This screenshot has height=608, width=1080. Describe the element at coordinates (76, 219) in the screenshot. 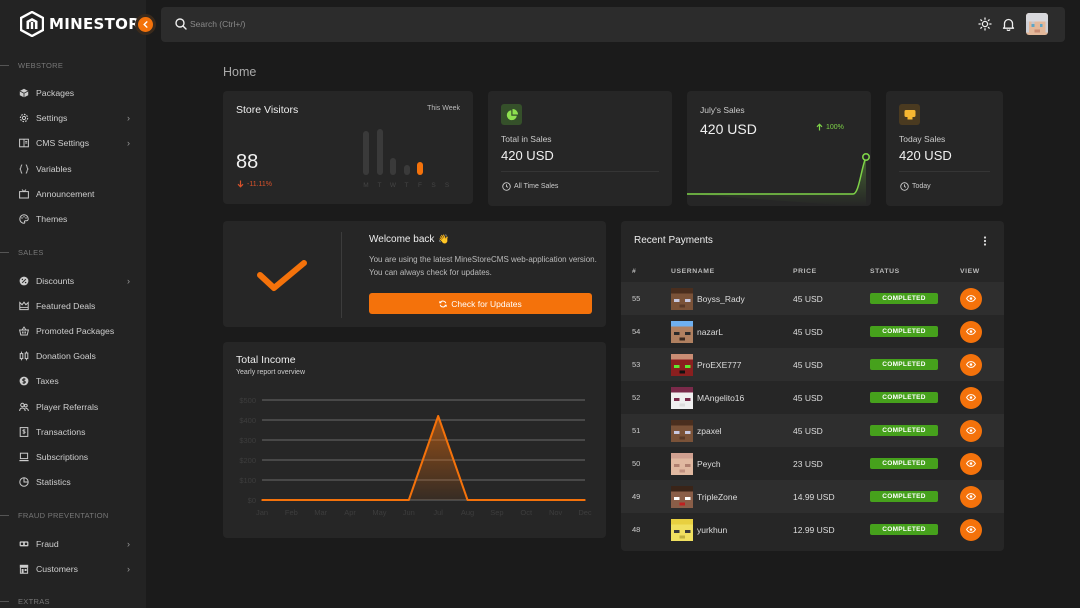

I see `sidebar-item-themes: Themes` at that location.